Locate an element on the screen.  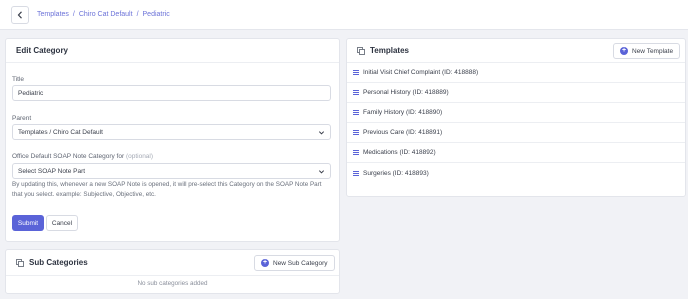
chevron-left-icon is located at coordinates (19, 15).